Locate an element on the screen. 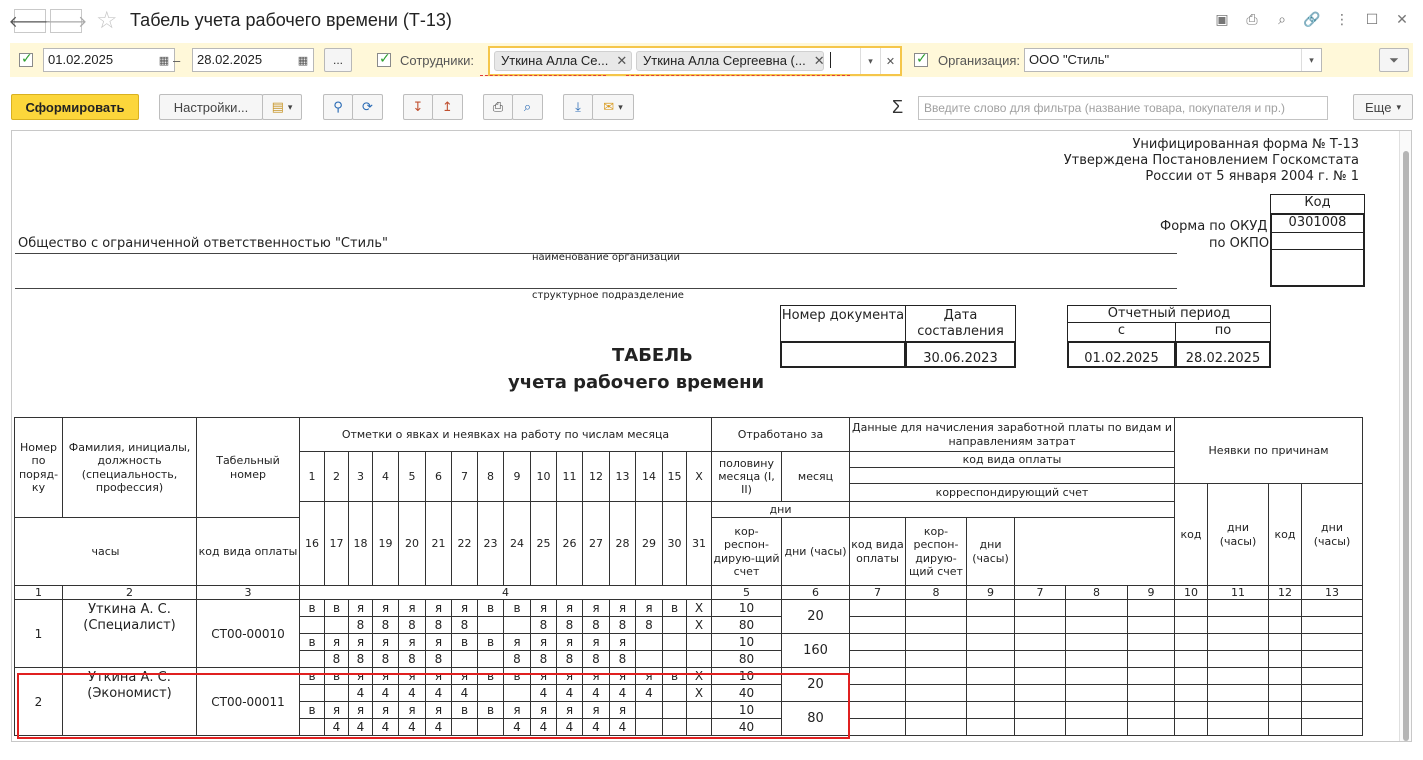 This screenshot has width=1423, height=760. preview-icon: ⌕ is located at coordinates (1282, 19).